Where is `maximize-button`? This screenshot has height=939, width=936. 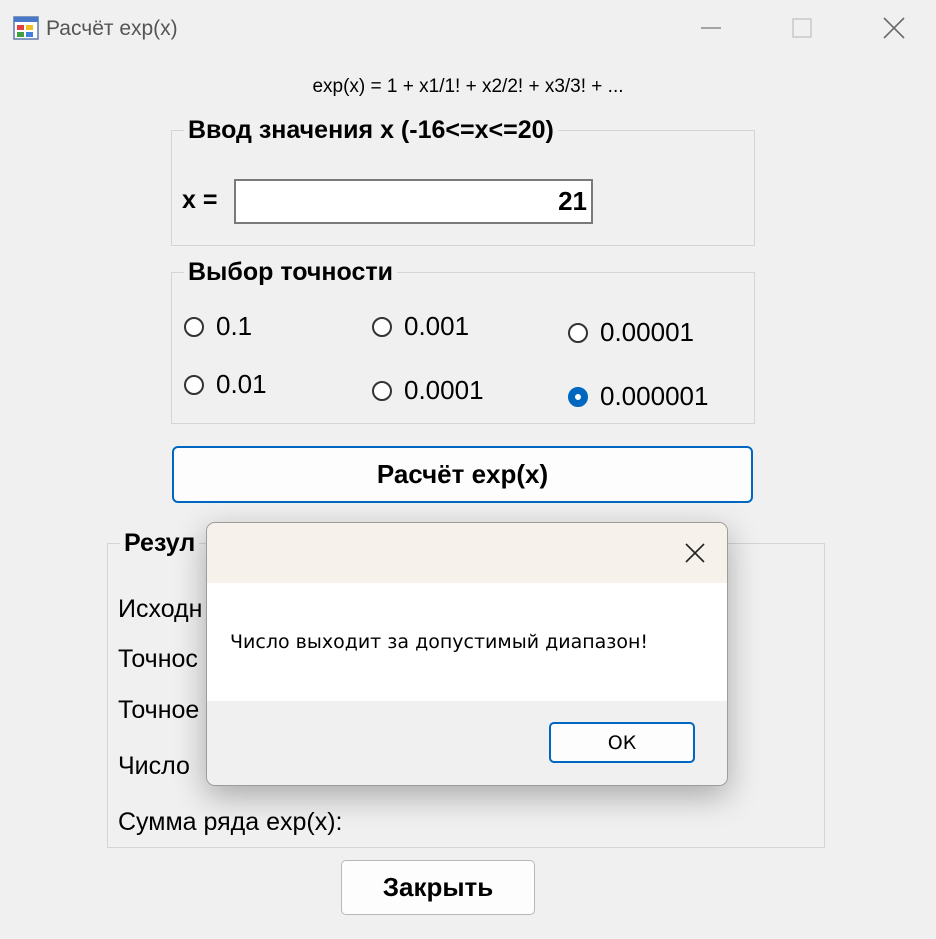
maximize-button is located at coordinates (802, 28).